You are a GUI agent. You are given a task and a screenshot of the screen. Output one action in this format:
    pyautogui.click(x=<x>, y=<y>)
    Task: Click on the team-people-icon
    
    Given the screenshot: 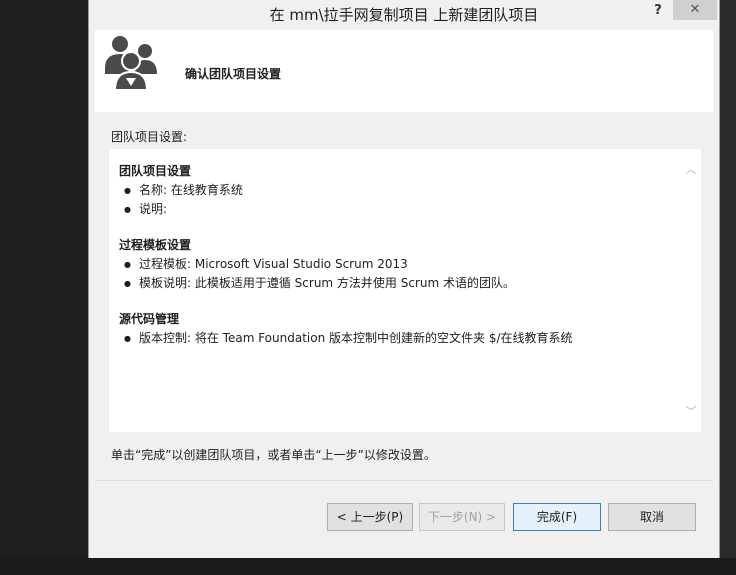 What is the action you would take?
    pyautogui.click(x=131, y=63)
    